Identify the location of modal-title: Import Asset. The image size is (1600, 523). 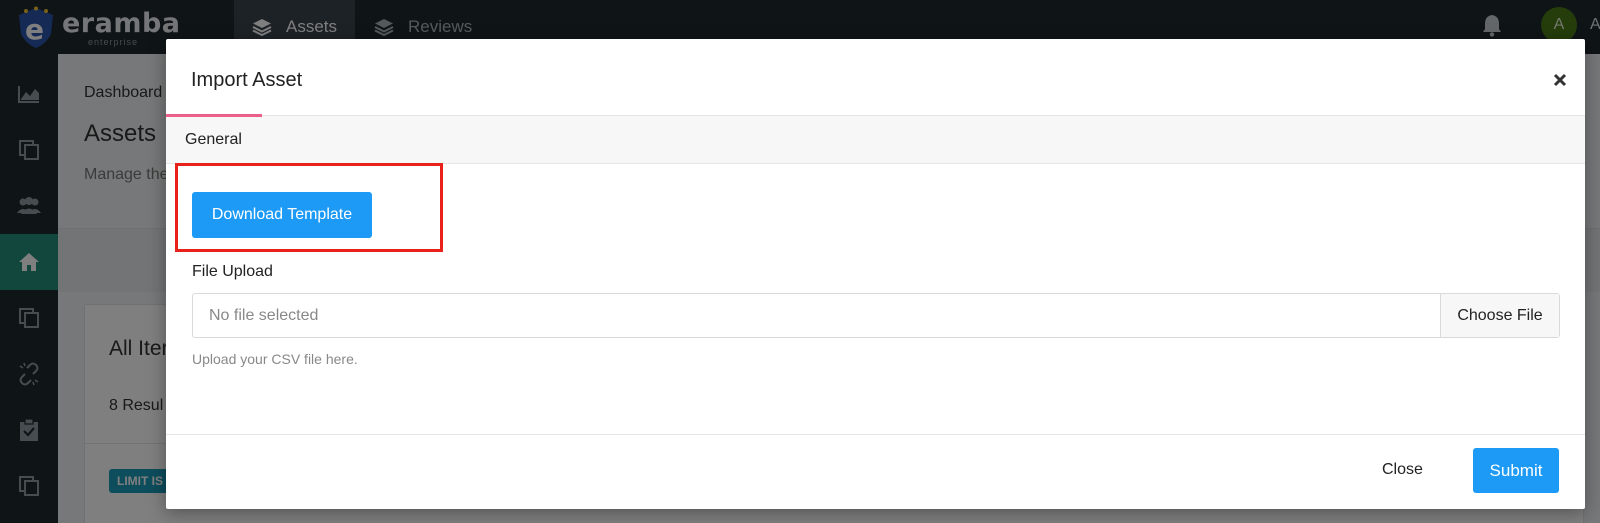
(247, 80).